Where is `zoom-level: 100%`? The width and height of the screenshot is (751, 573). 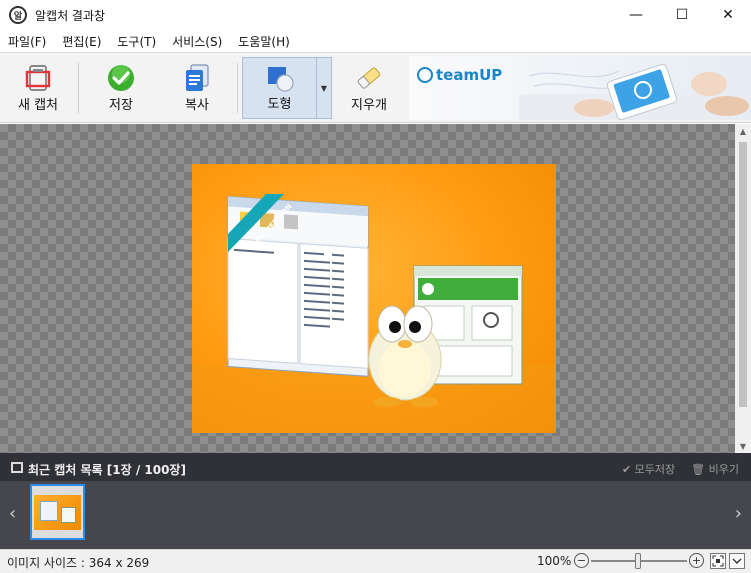 zoom-level: 100% is located at coordinates (554, 561).